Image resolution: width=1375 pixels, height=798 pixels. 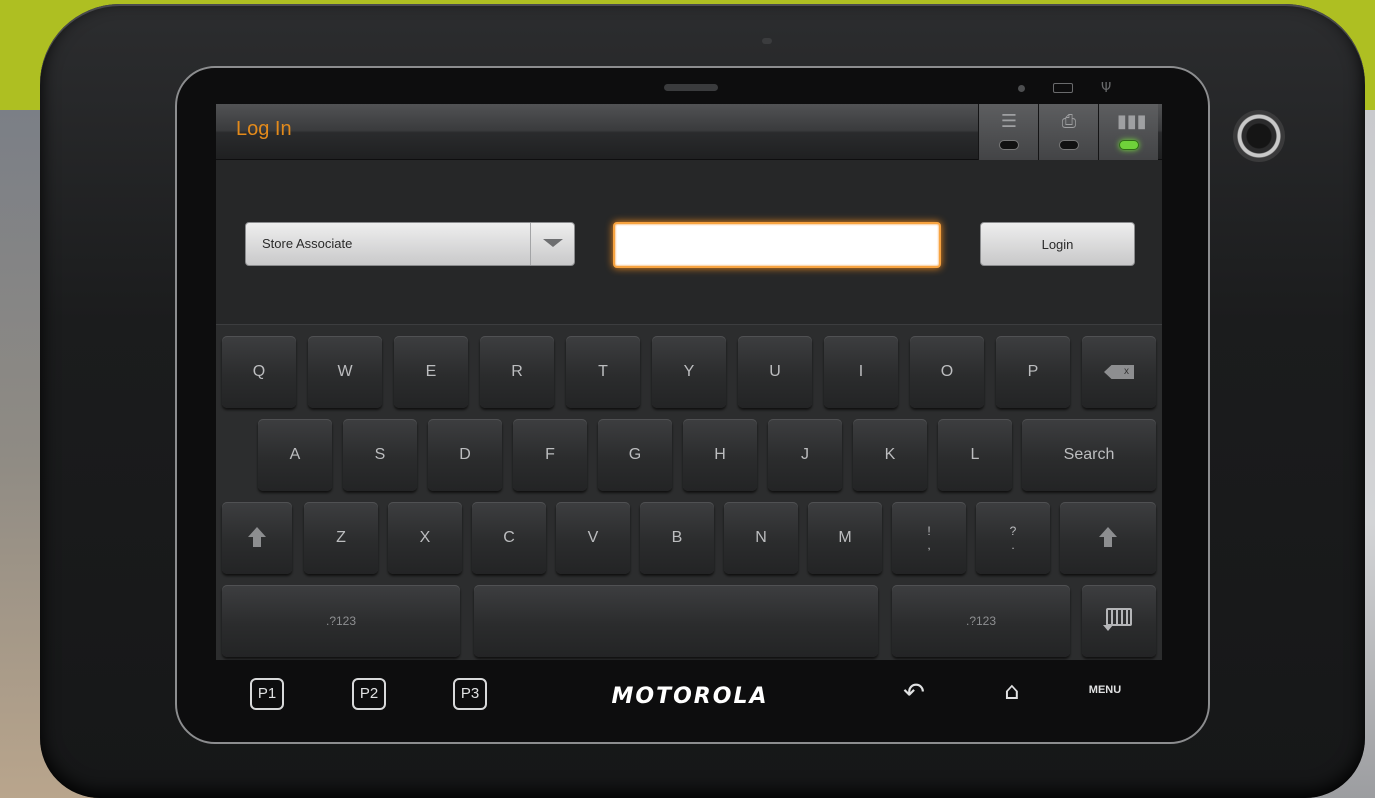 What do you see at coordinates (341, 621) in the screenshot?
I see `symbols-key-left: .?123` at bounding box center [341, 621].